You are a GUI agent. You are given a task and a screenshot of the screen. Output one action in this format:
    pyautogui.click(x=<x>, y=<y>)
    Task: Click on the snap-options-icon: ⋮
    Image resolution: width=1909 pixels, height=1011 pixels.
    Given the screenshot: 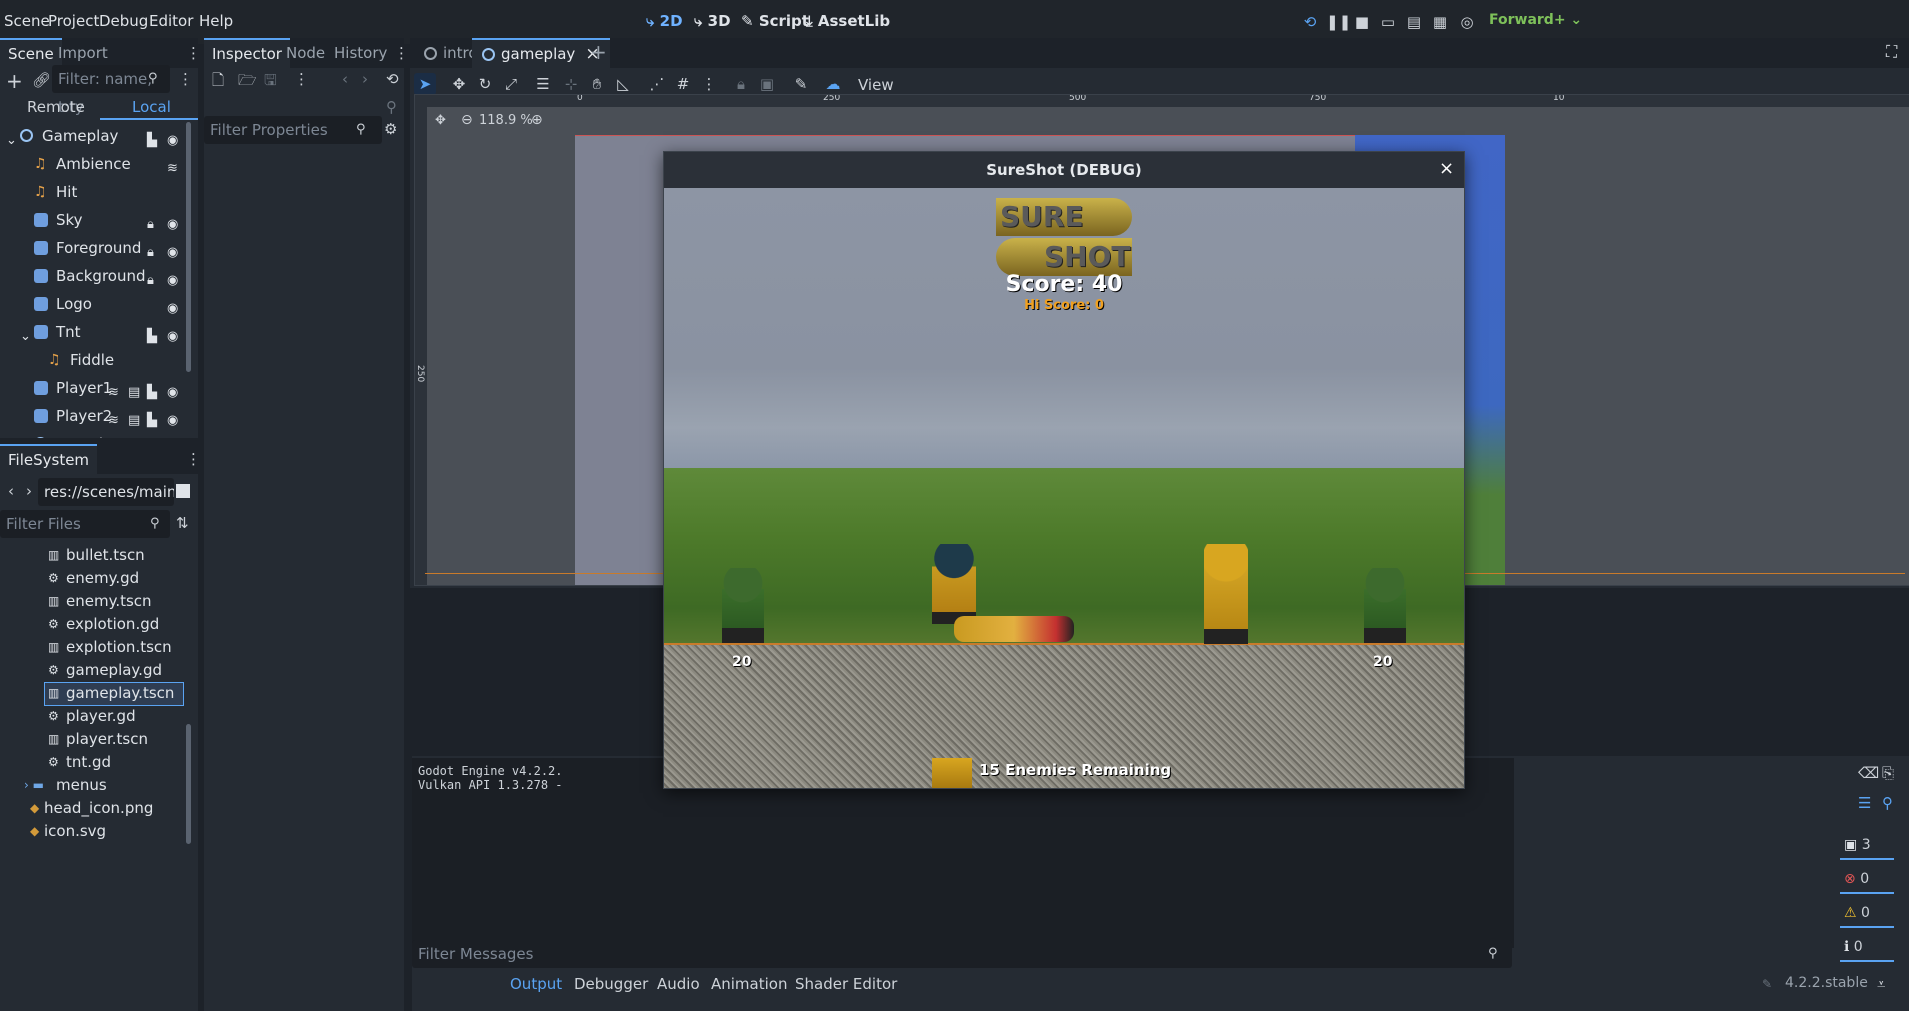 What is the action you would take?
    pyautogui.click(x=709, y=84)
    